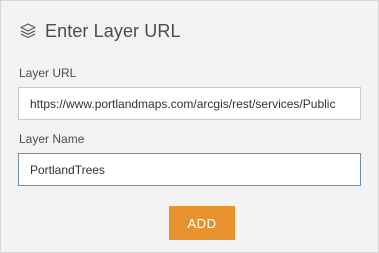 This screenshot has height=253, width=379. I want to click on panel-header: Enter Layer URL, so click(100, 31).